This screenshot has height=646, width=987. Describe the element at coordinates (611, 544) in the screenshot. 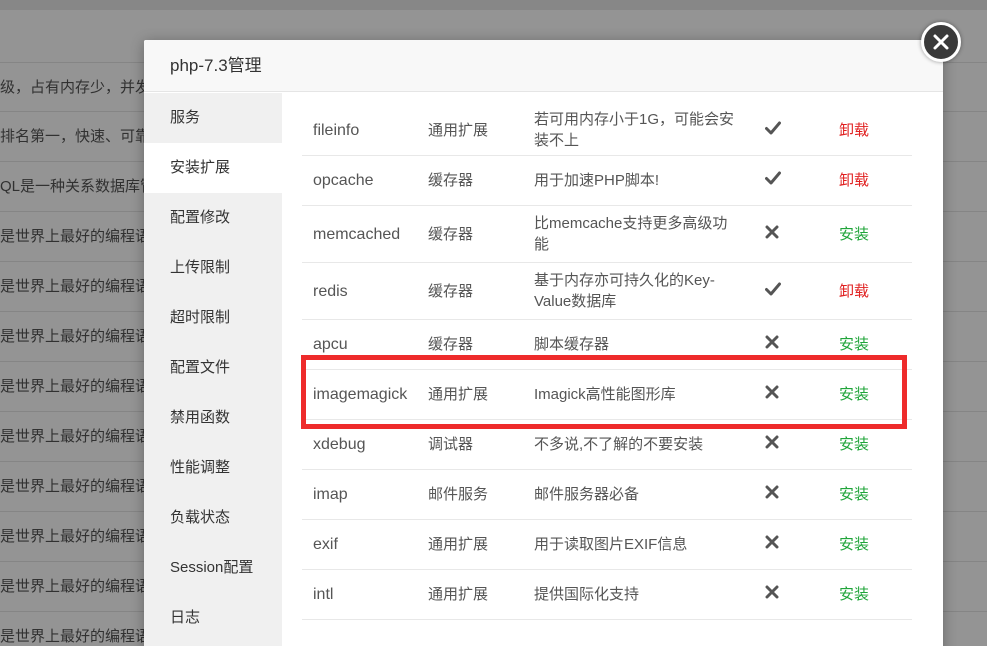

I see `extension-description: 用于读取图片EXIF信息` at that location.